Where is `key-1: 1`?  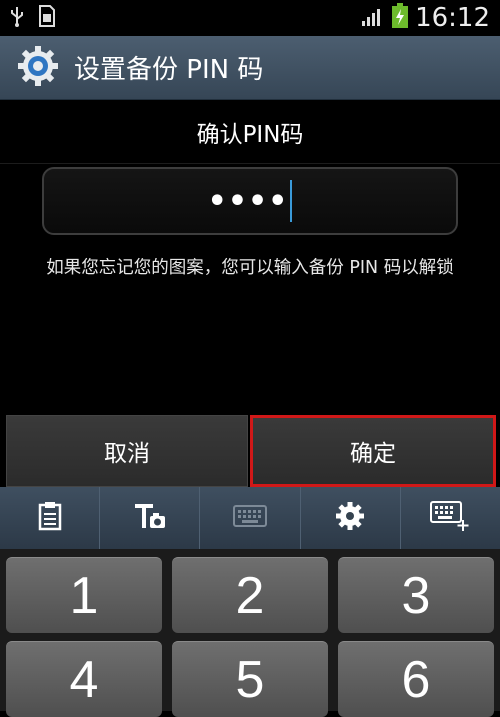 key-1: 1 is located at coordinates (84, 595).